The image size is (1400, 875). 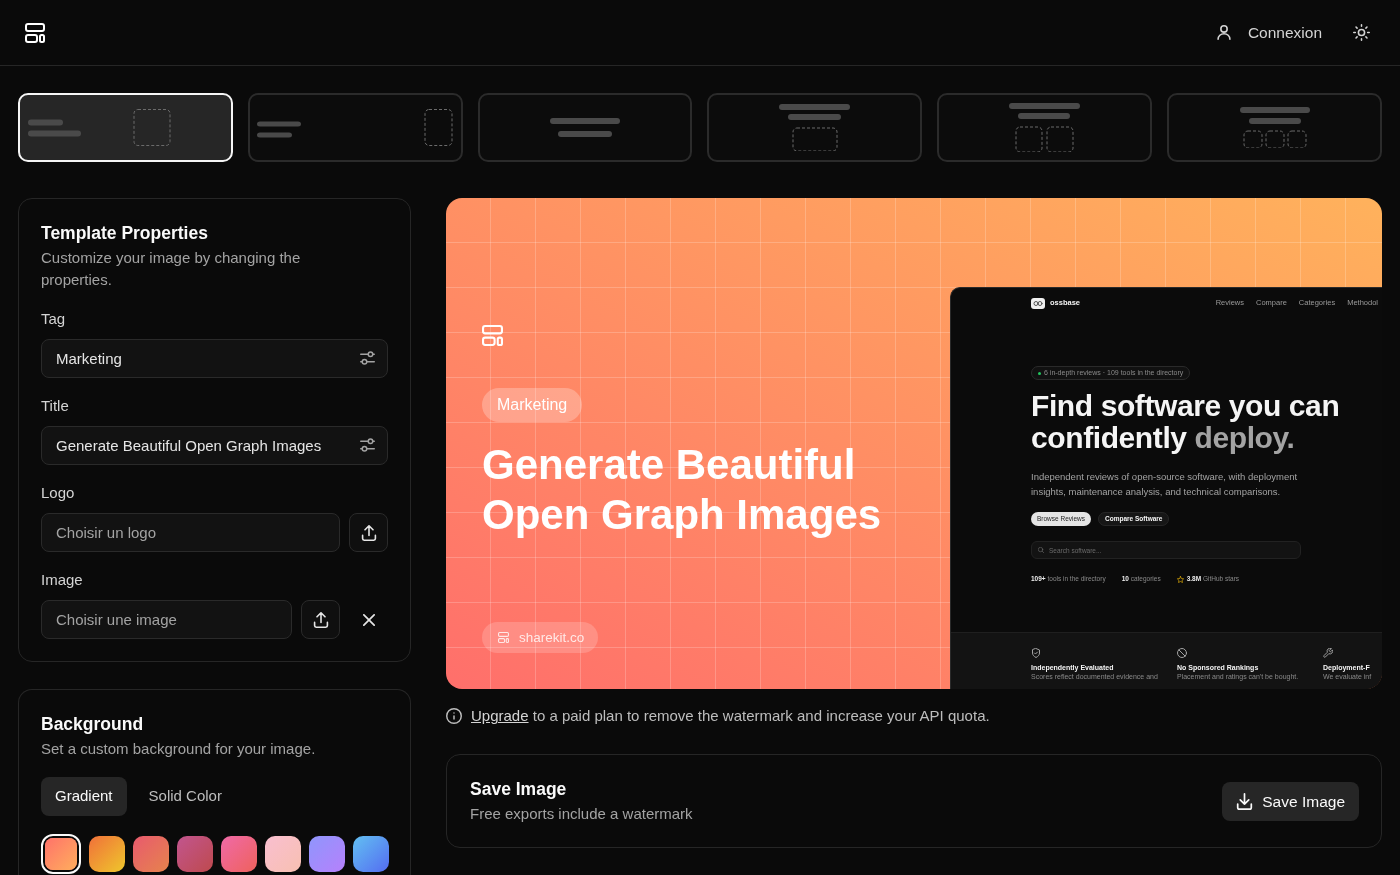 I want to click on field-label: Image, so click(x=62, y=580).